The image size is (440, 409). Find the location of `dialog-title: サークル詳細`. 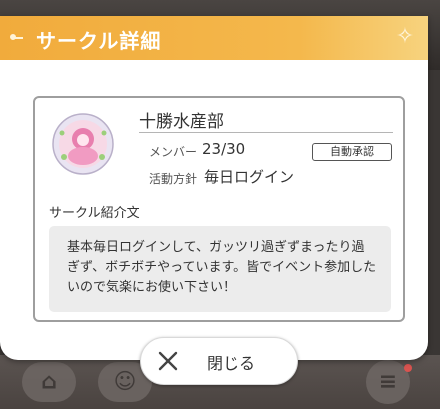

dialog-title: サークル詳細 is located at coordinates (99, 41).